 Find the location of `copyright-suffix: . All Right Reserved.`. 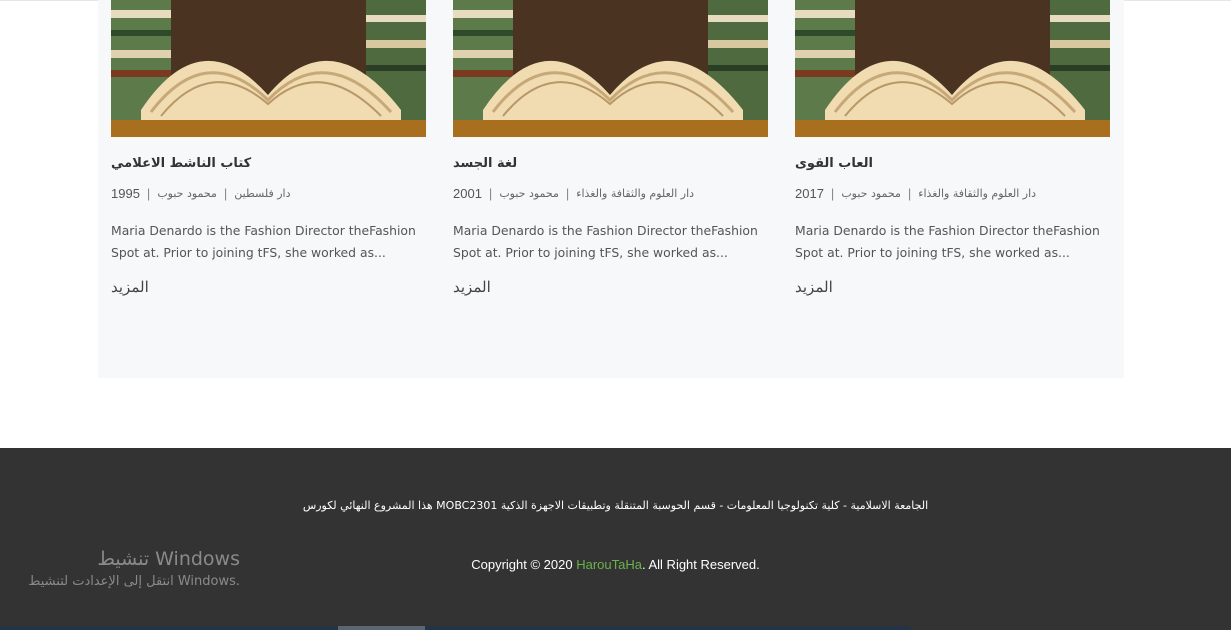

copyright-suffix: . All Right Reserved. is located at coordinates (700, 564).